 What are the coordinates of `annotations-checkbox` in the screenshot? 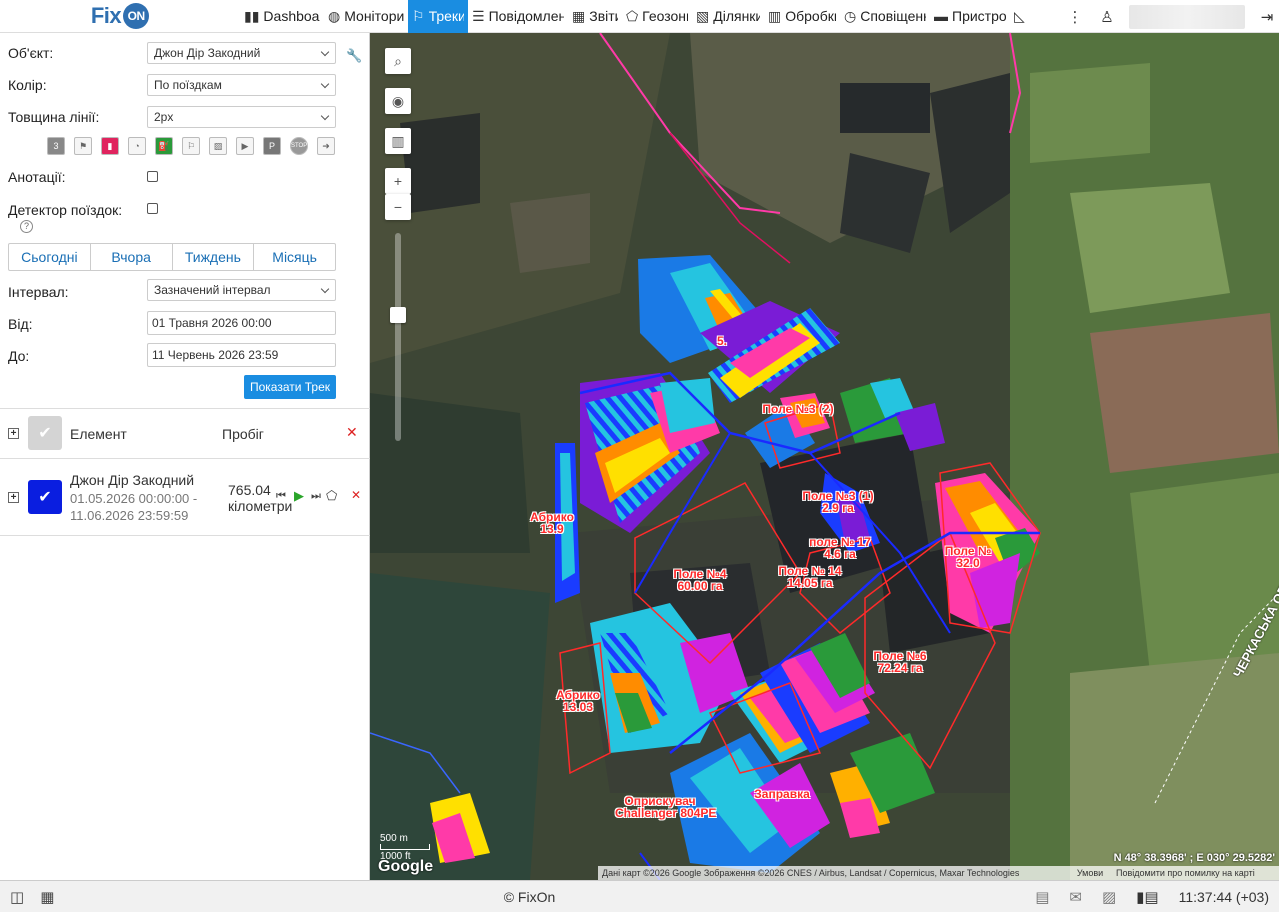 It's located at (152, 176).